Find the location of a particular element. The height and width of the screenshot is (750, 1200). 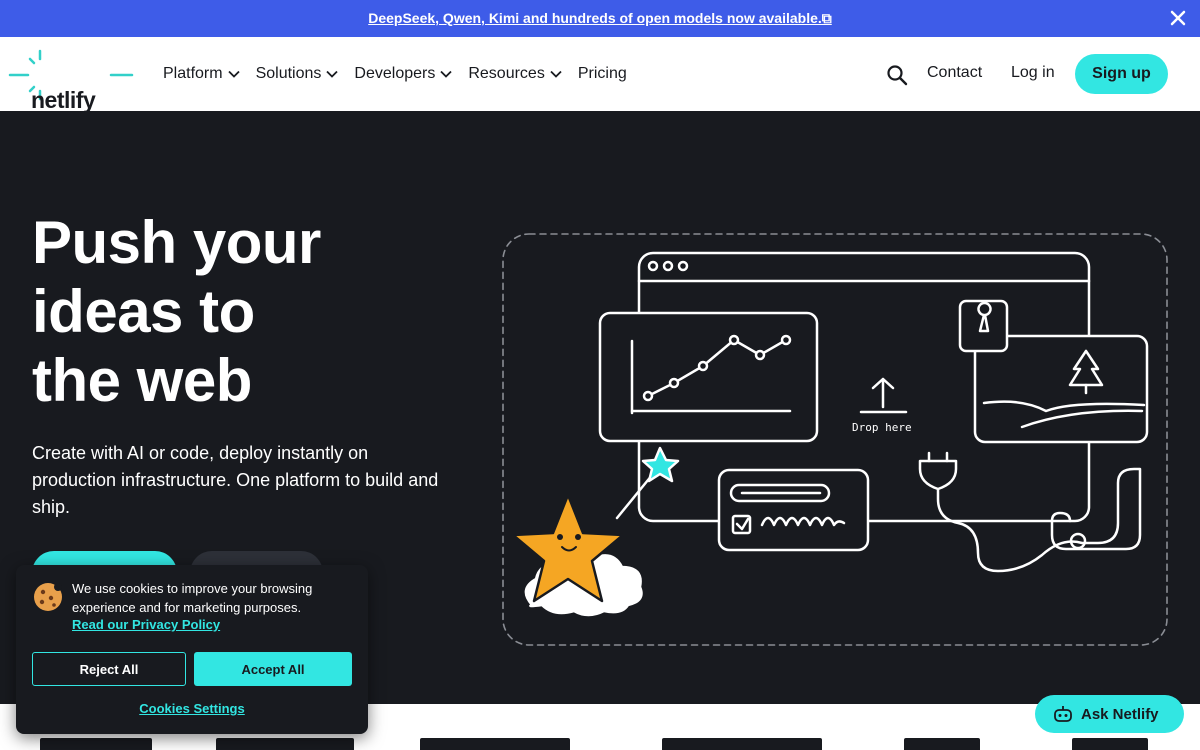

hero-title-line: Push your is located at coordinates (176, 242).